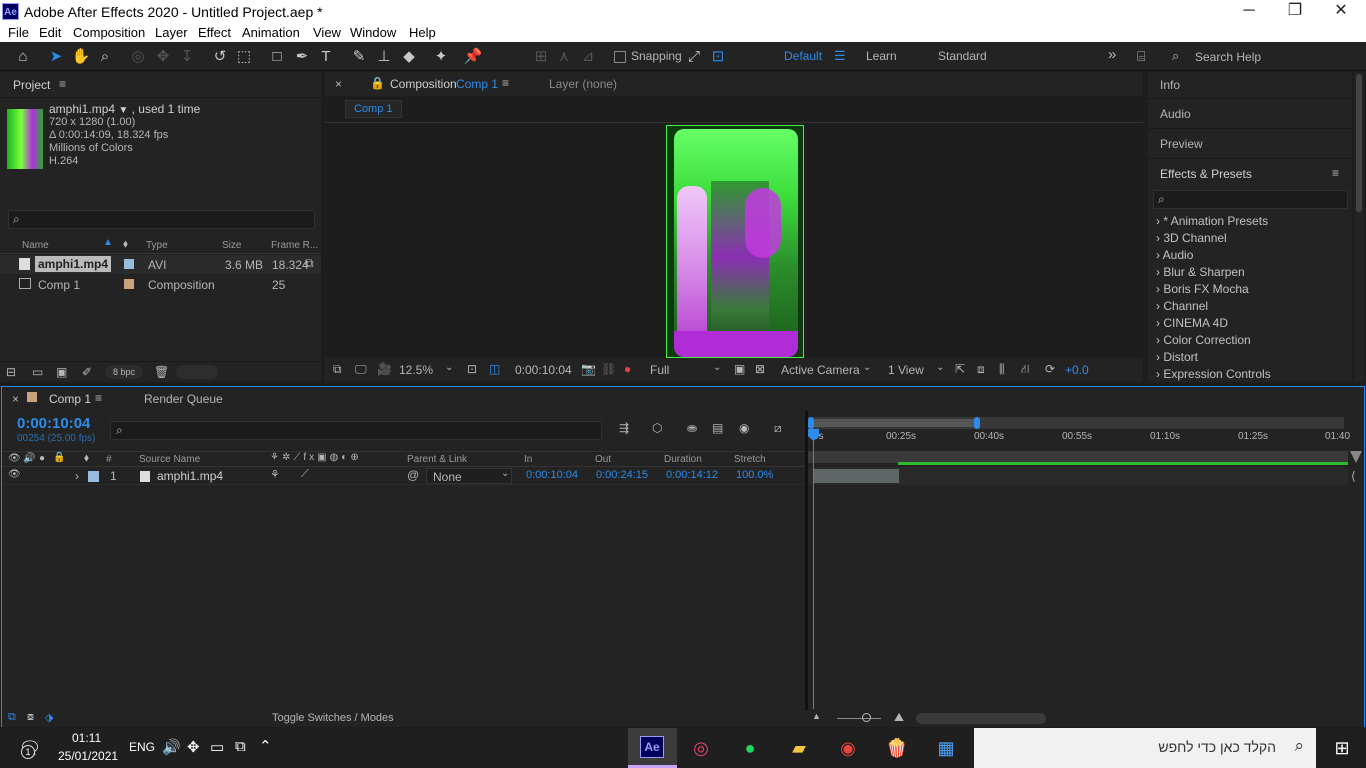  I want to click on effects-category: › 3D Channel, so click(1191, 238).